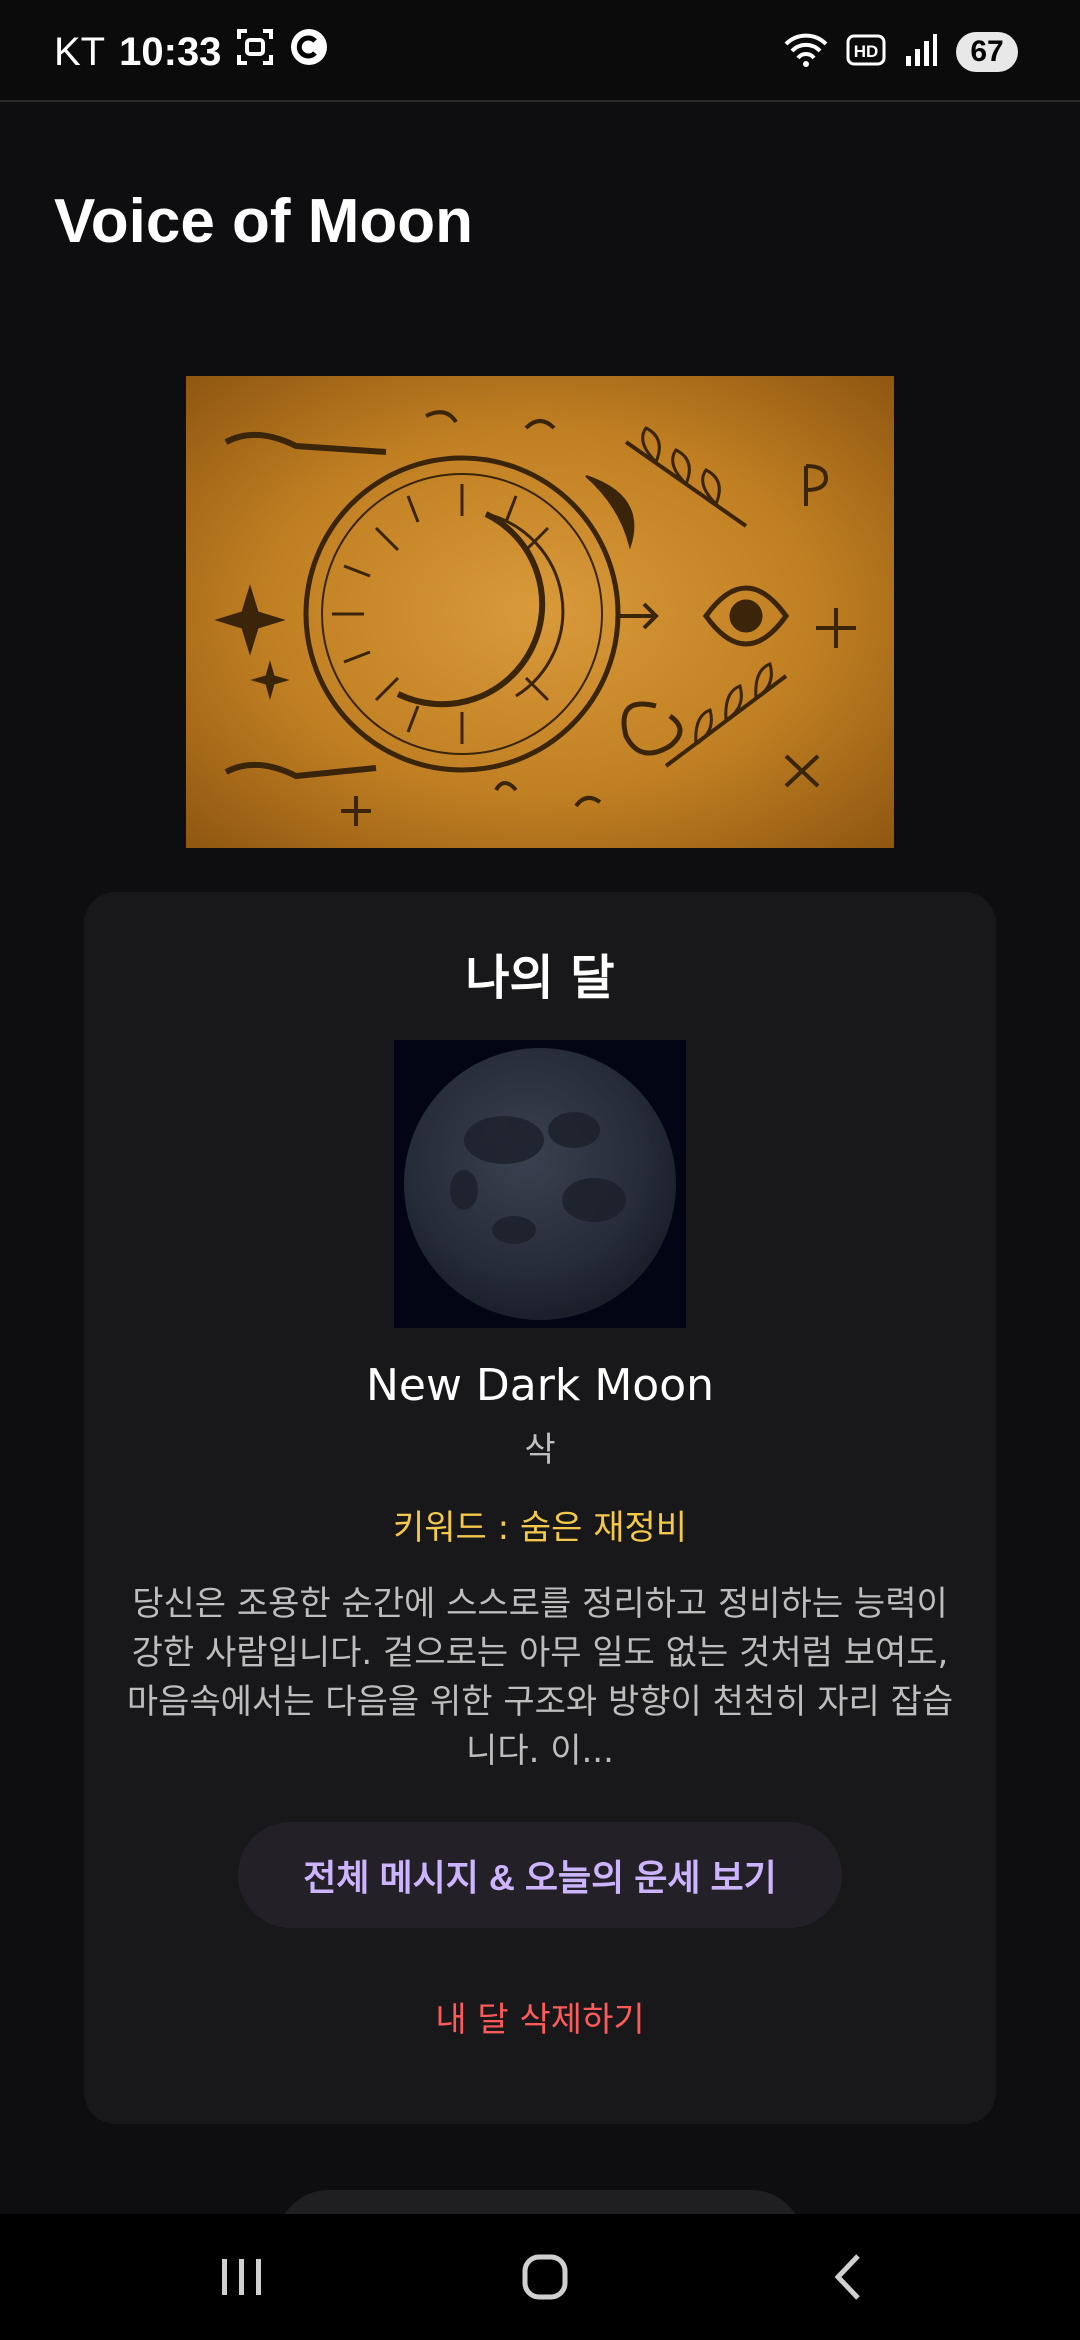 The width and height of the screenshot is (1080, 2340). Describe the element at coordinates (806, 52) in the screenshot. I see `wifi-icon` at that location.